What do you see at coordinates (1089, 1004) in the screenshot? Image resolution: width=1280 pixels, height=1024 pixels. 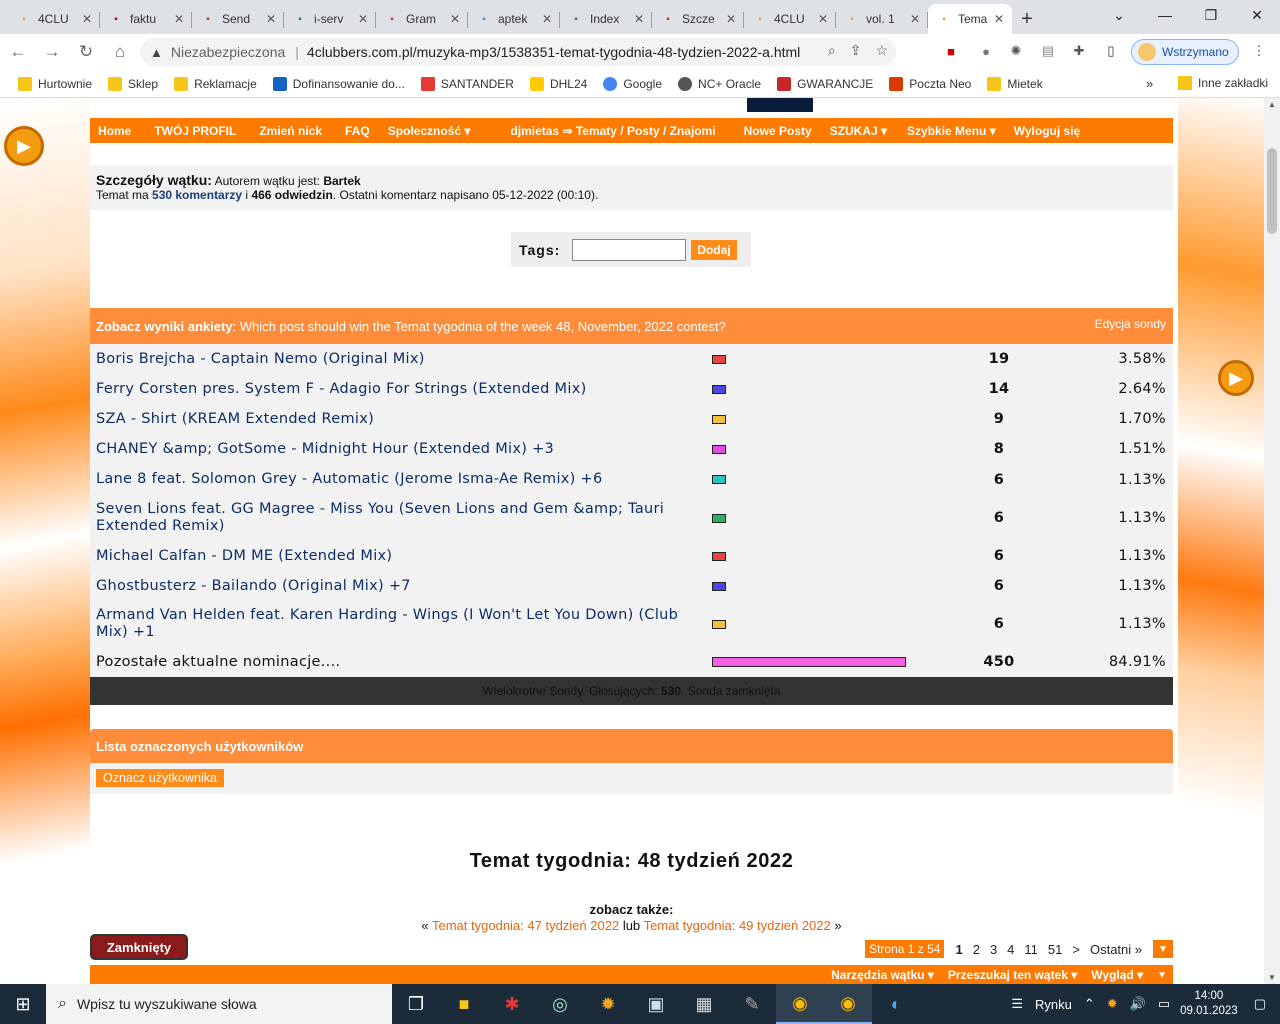 I see `show-hidden-icons: ⌃` at bounding box center [1089, 1004].